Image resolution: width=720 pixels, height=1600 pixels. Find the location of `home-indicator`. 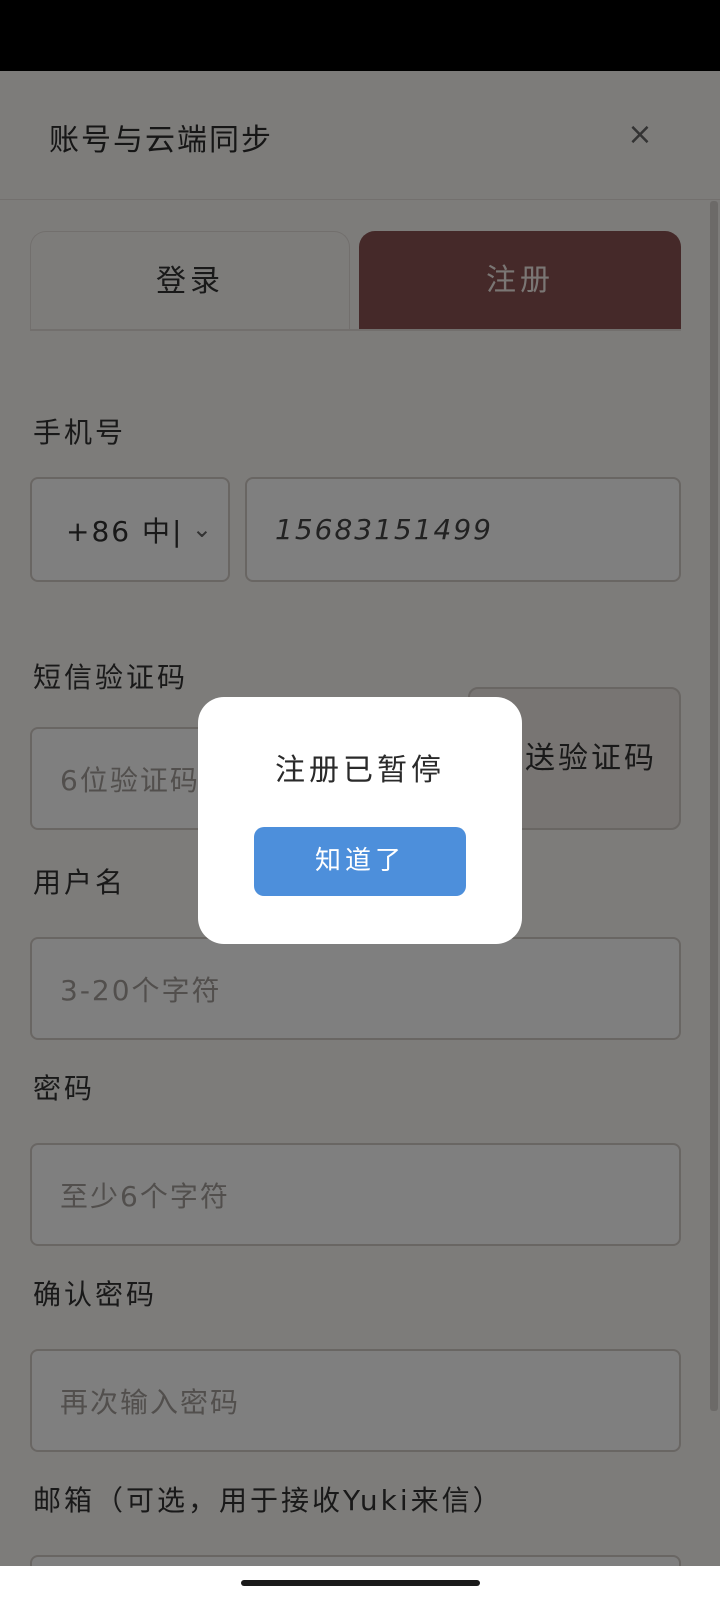

home-indicator is located at coordinates (360, 1583).